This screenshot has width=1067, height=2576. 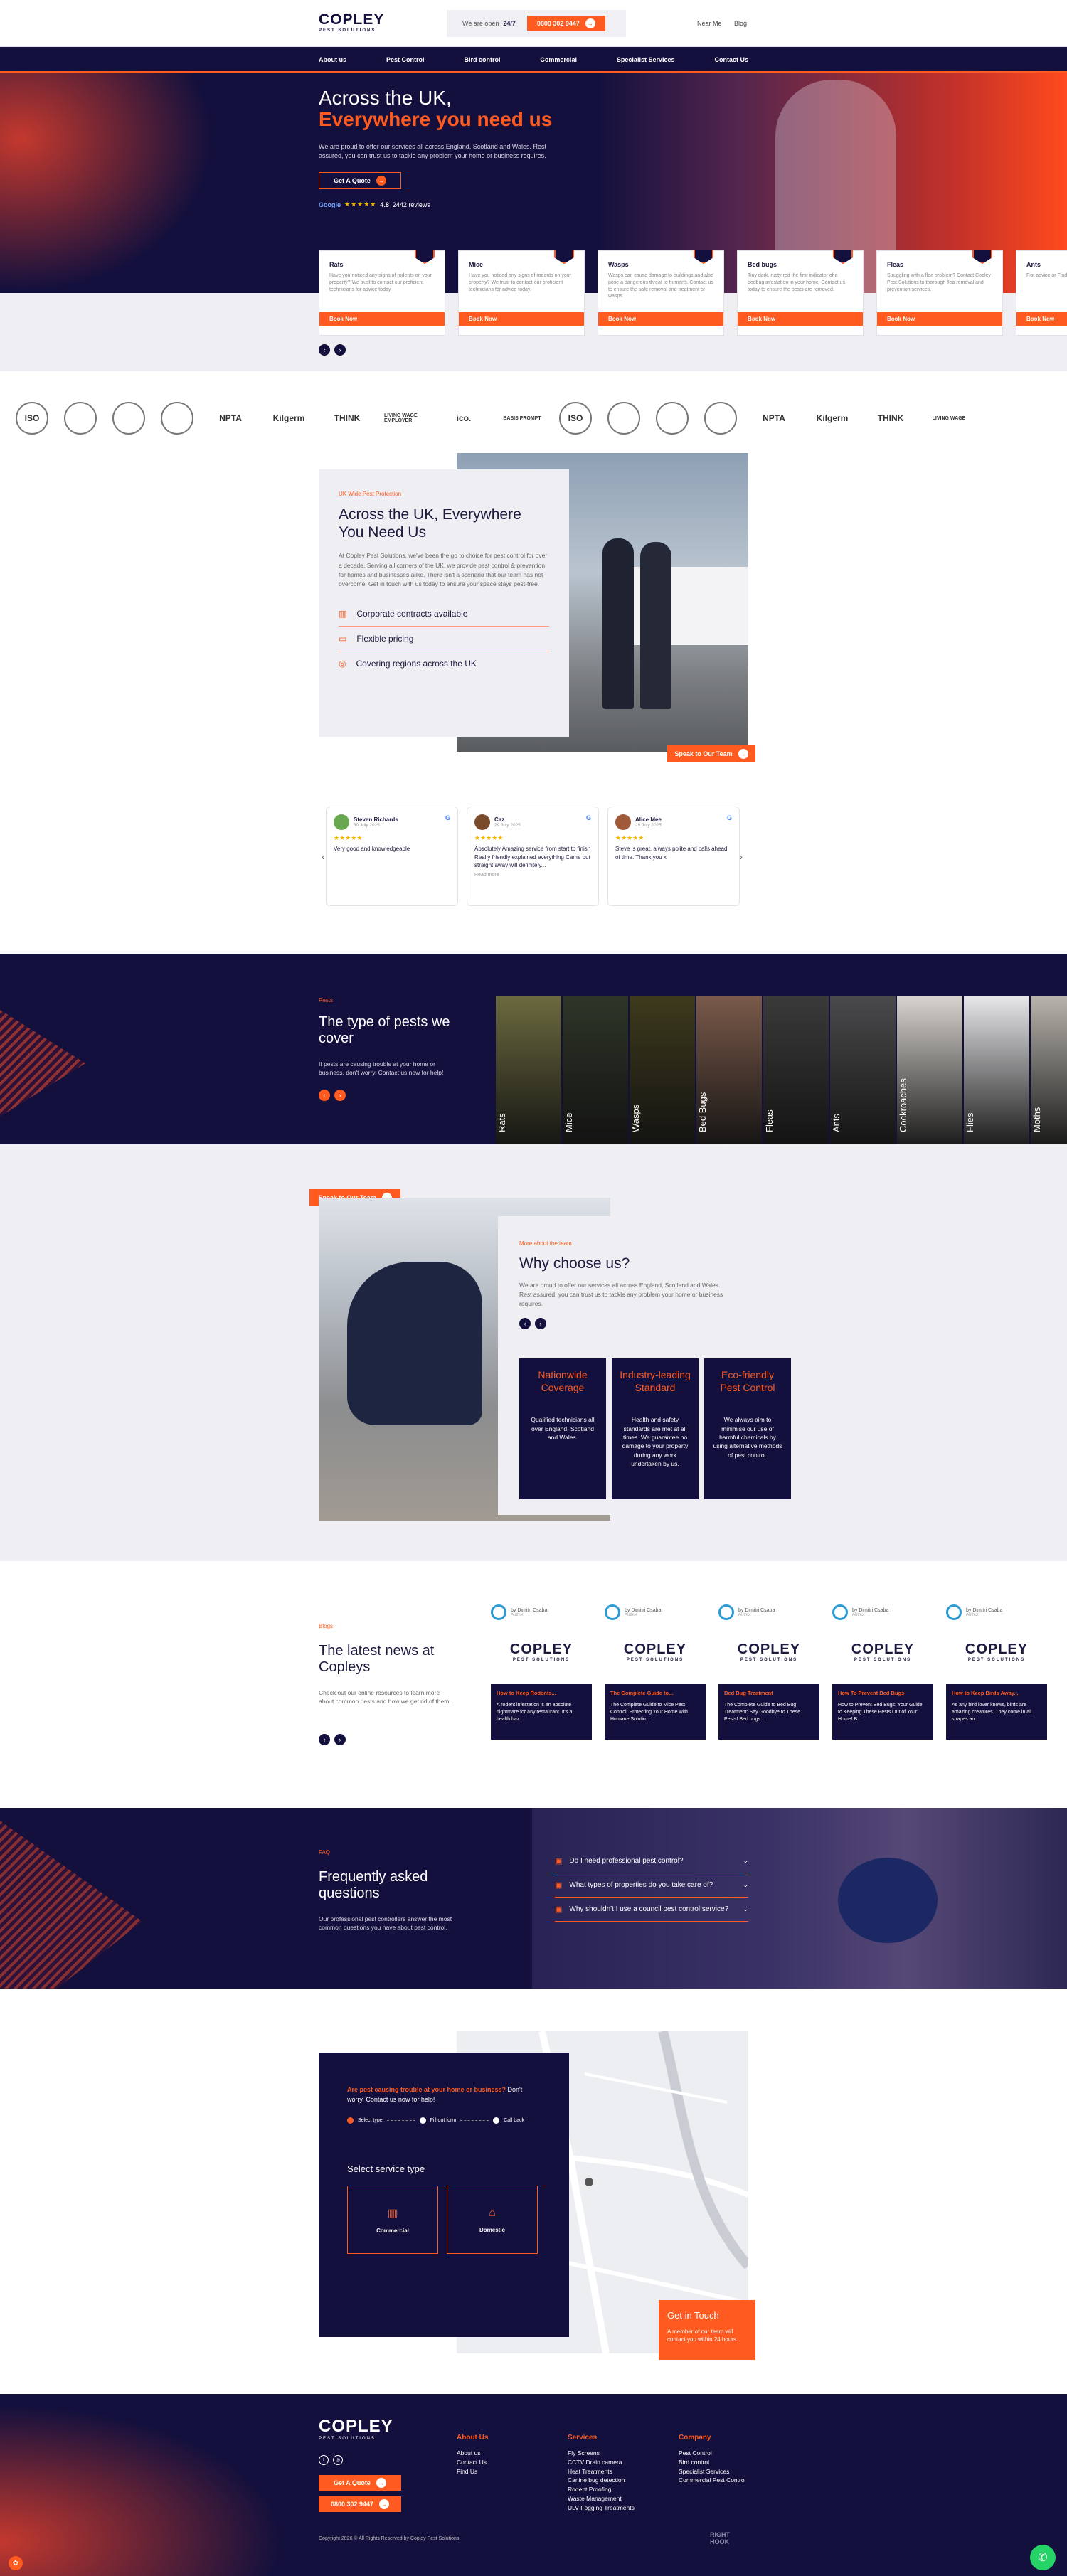 What do you see at coordinates (796, 1075) in the screenshot?
I see `pest-strip: Fleas` at bounding box center [796, 1075].